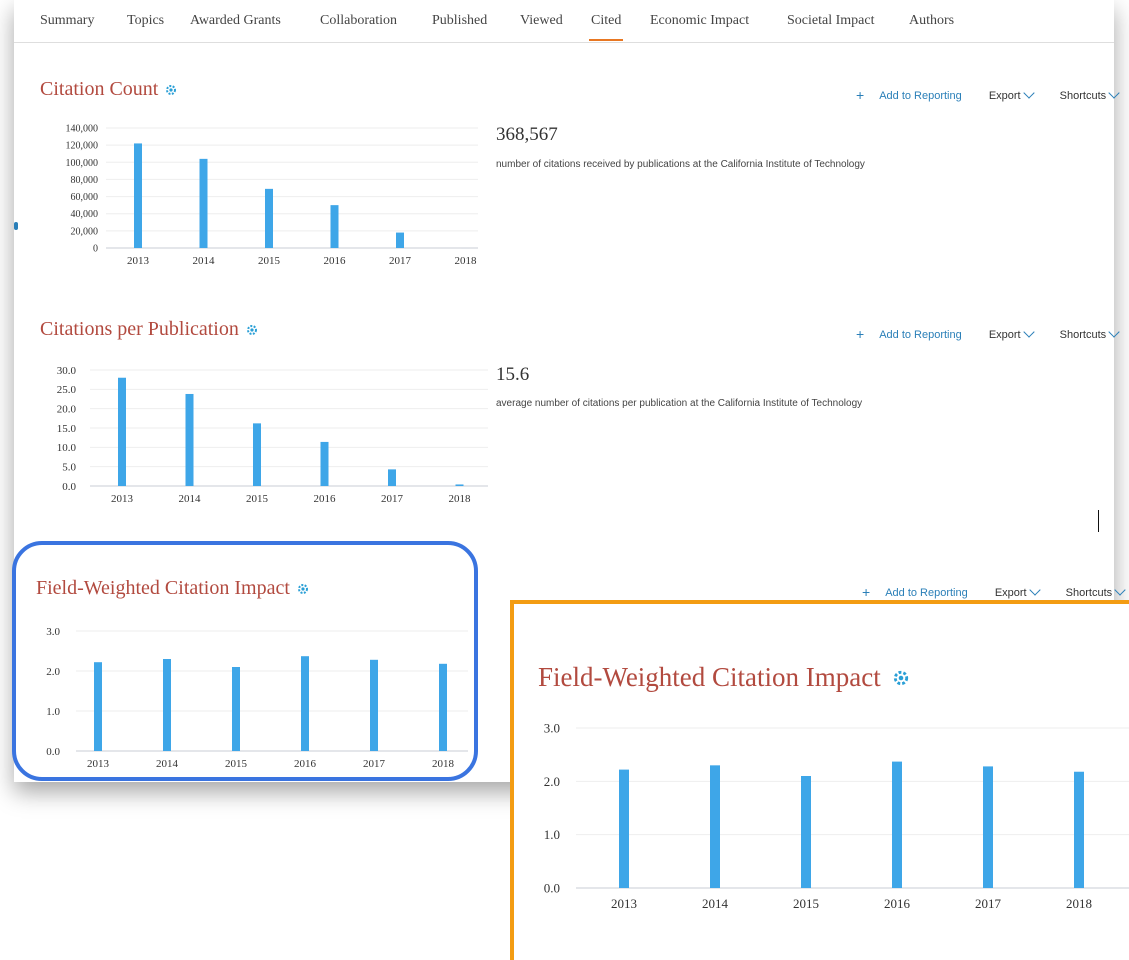 This screenshot has height=960, width=1129. Describe the element at coordinates (67, 371) in the screenshot. I see `y-tick-label: 30.0` at that location.